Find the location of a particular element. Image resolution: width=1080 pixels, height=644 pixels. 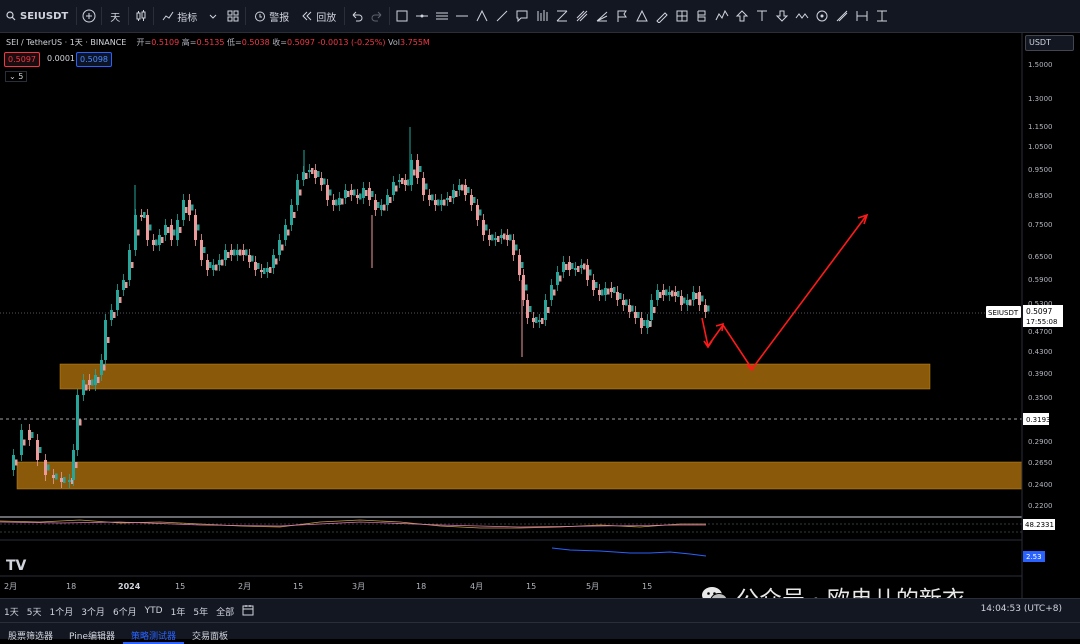

timeframe-1y: 1年 is located at coordinates (178, 611).